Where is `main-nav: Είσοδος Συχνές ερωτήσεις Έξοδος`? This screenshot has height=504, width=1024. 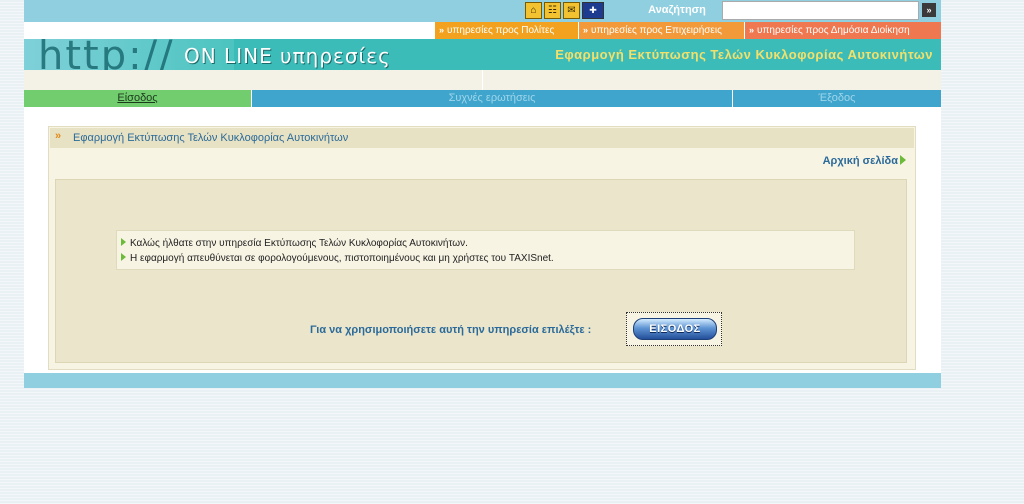
main-nav: Είσοδος Συχνές ερωτήσεις Έξοδος is located at coordinates (482, 98).